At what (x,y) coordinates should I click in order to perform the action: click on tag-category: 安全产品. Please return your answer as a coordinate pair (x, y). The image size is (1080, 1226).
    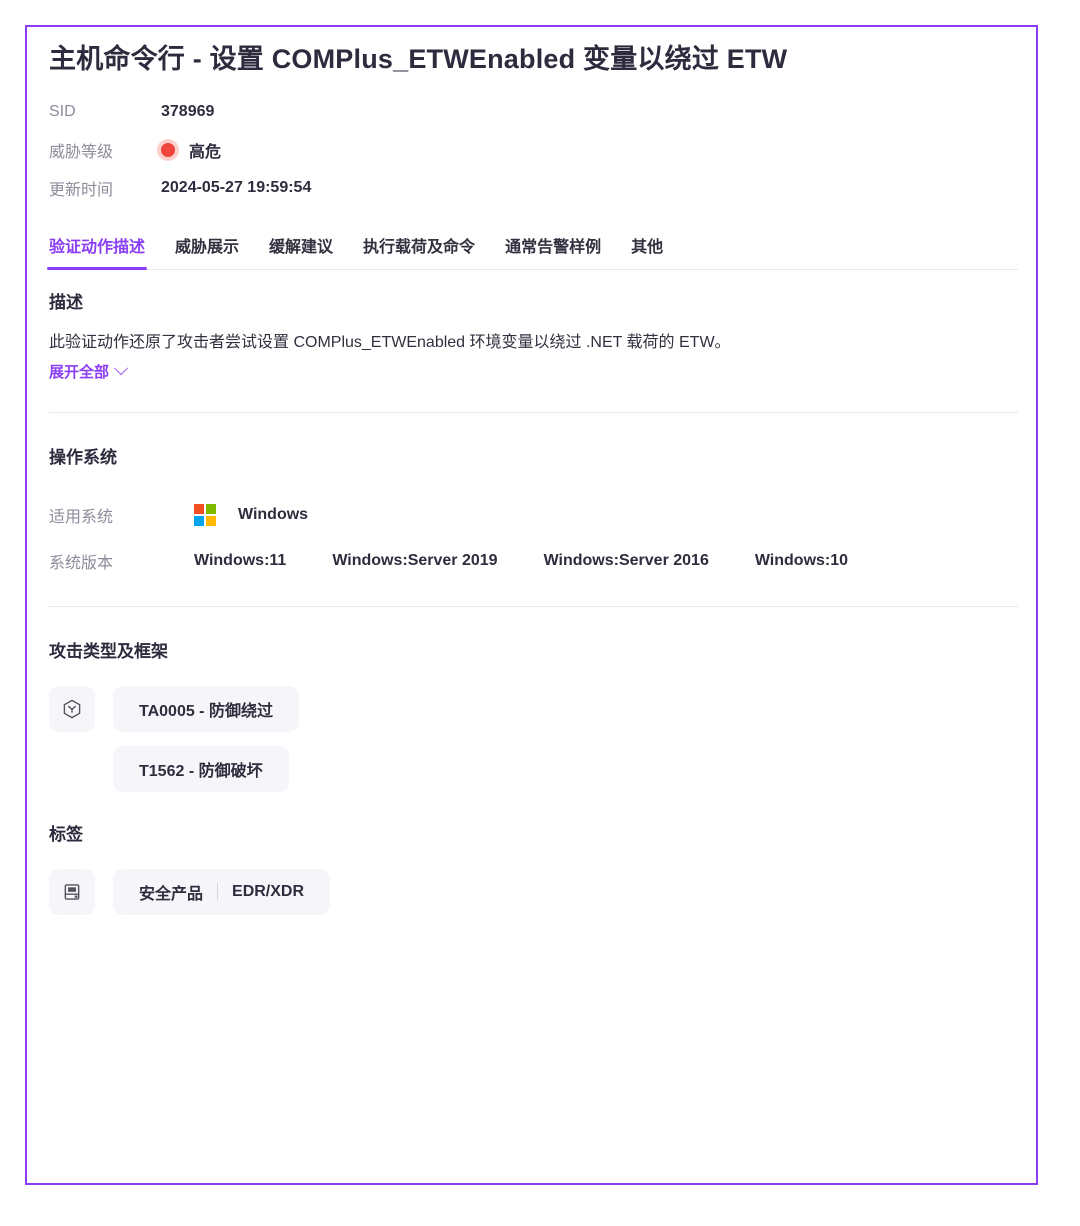
    Looking at the image, I should click on (171, 894).